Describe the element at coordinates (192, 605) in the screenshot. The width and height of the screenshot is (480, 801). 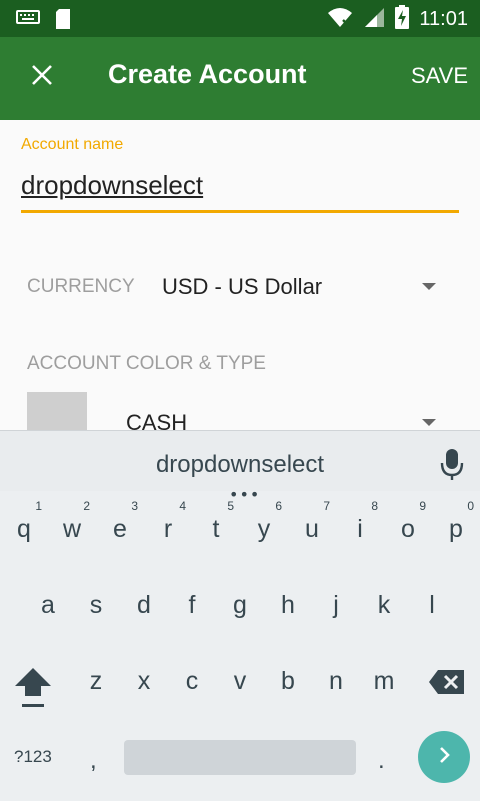
I see `key-f: f` at that location.